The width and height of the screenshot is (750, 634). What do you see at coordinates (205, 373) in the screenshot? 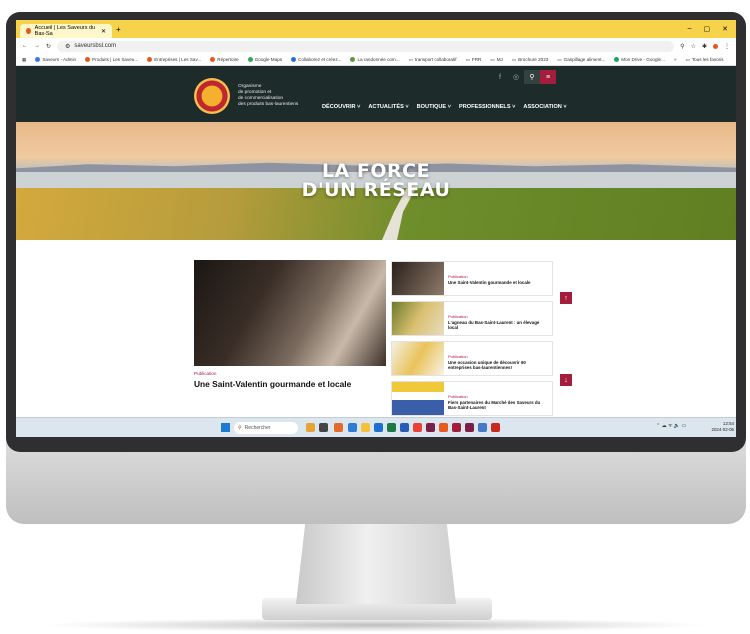
I see `featured-category: Publication` at bounding box center [205, 373].